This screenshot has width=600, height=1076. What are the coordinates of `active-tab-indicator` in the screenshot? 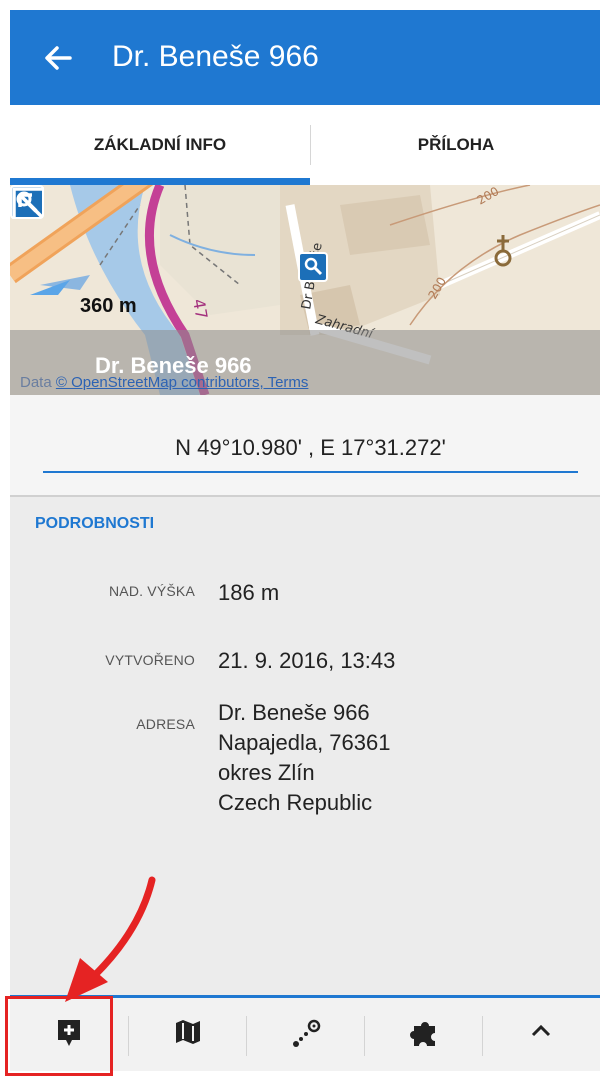 It's located at (160, 181).